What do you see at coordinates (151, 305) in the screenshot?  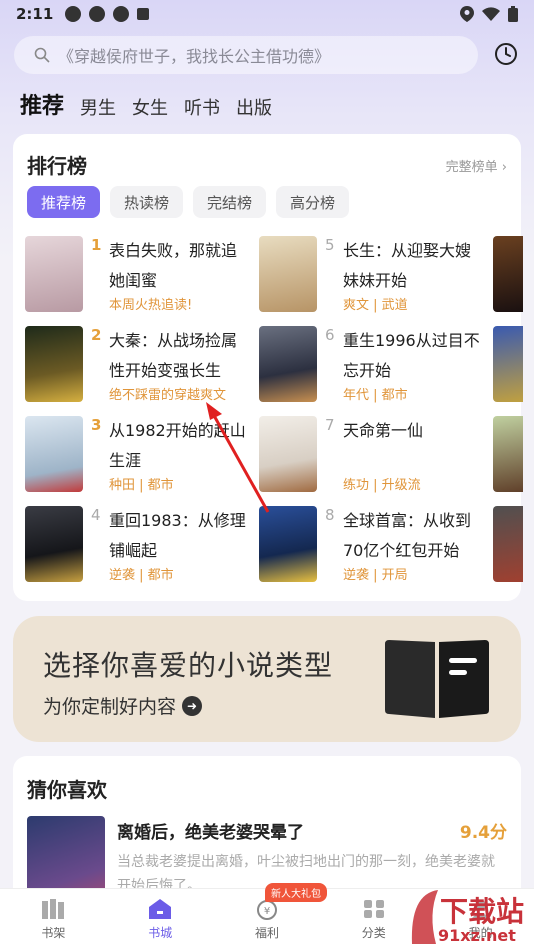 I see `book-tag: 本周火热追读!` at bounding box center [151, 305].